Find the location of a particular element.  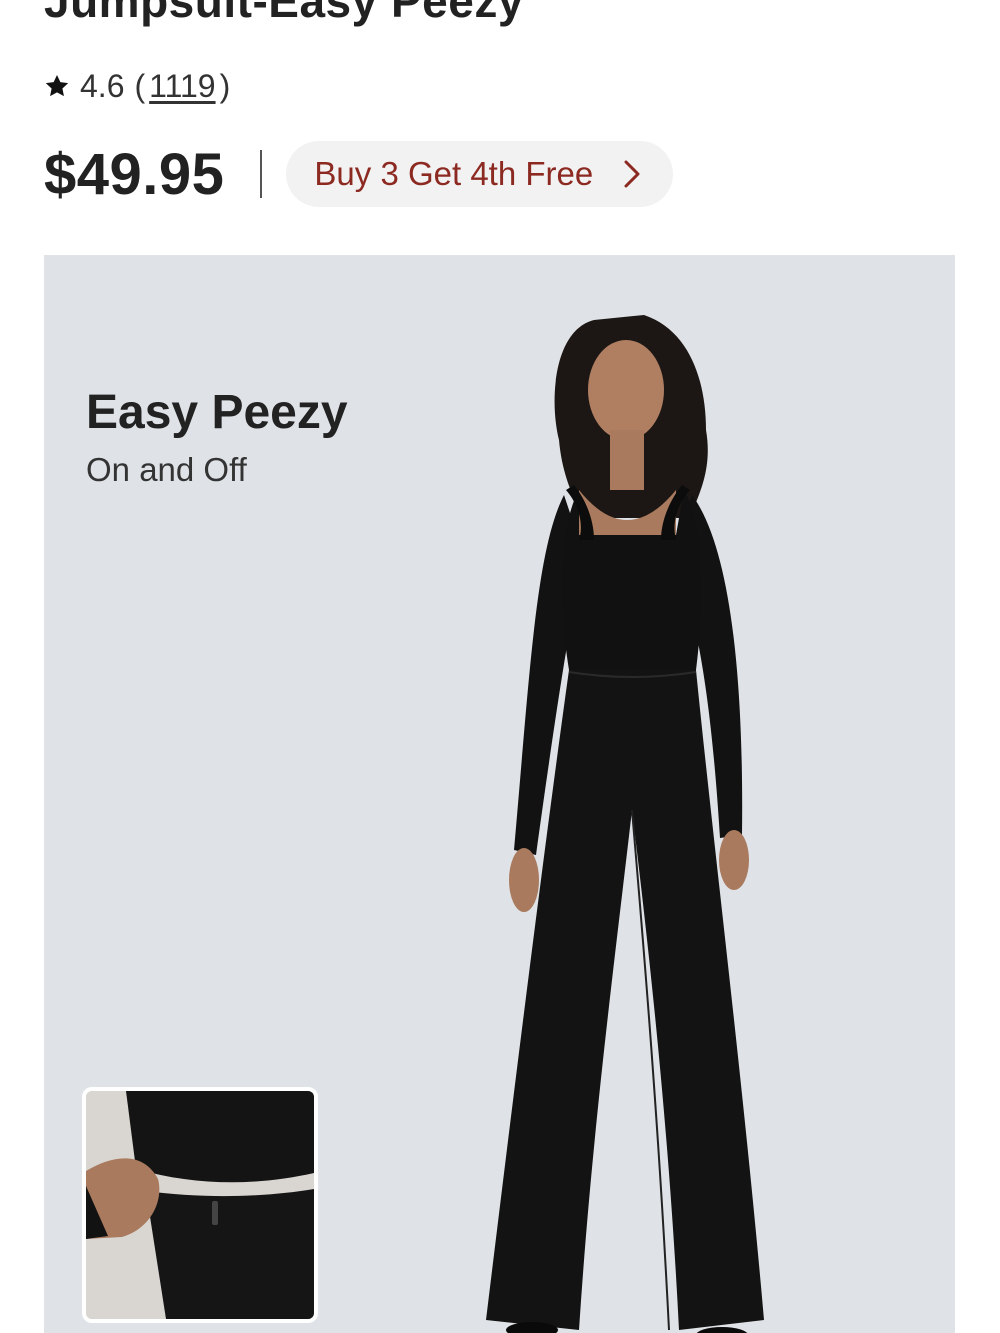

hero-heading: Easy Peezy is located at coordinates (217, 412).